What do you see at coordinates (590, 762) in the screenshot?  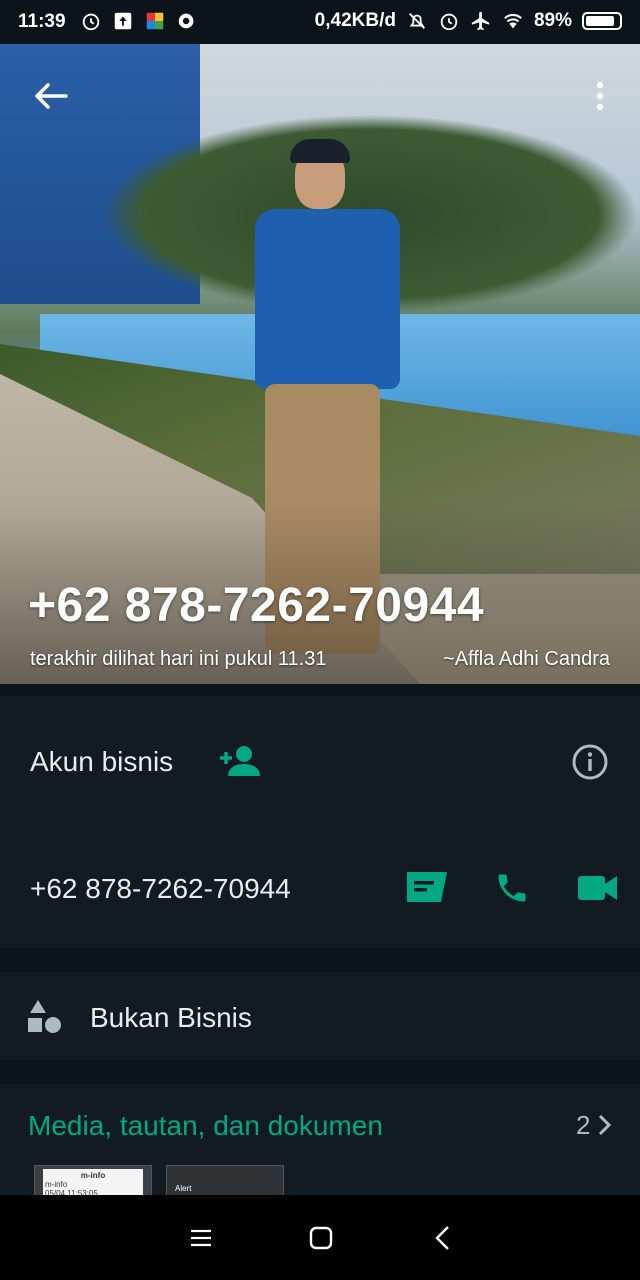 I see `info-icon` at bounding box center [590, 762].